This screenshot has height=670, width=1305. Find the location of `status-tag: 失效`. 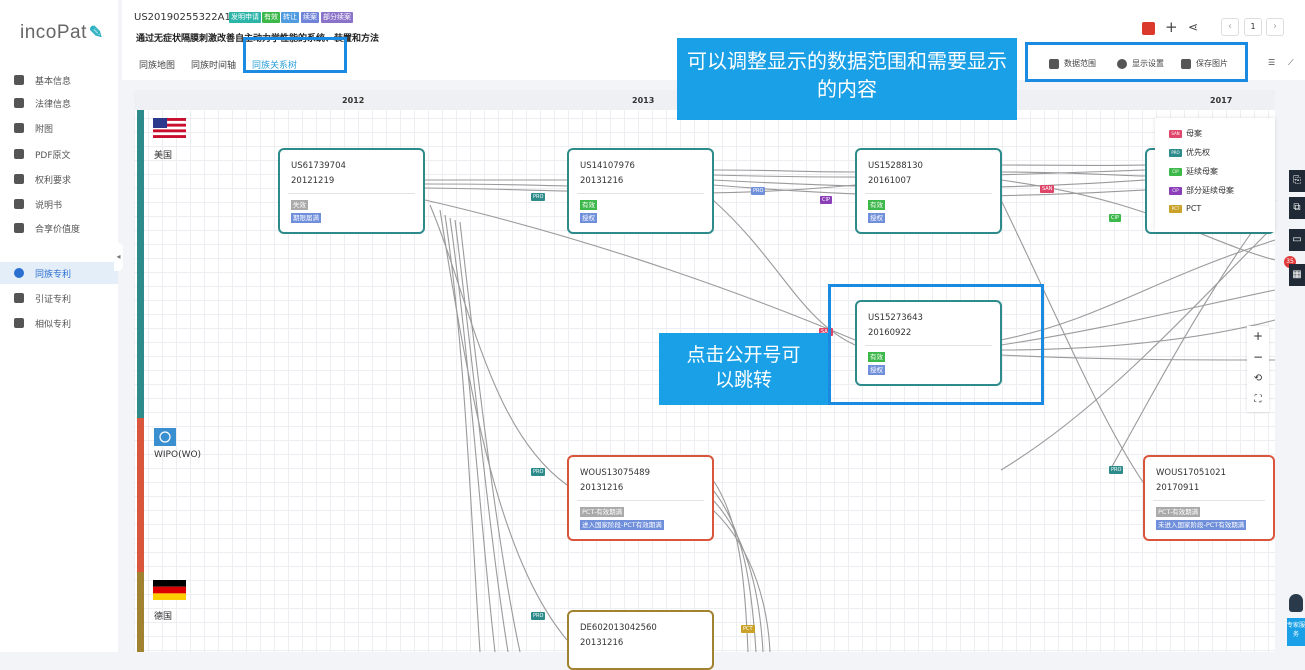

status-tag: 失效 is located at coordinates (299, 205).